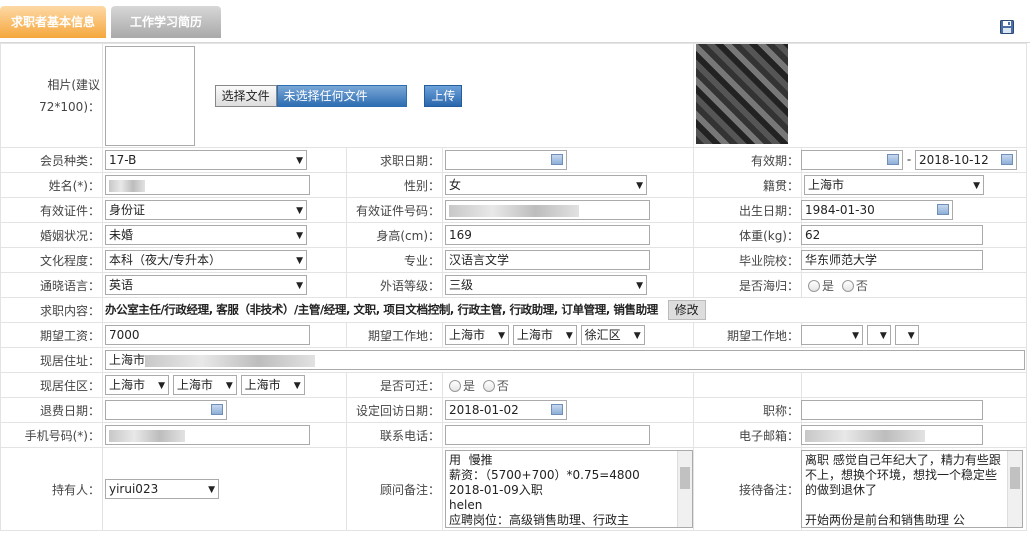 The width and height of the screenshot is (1030, 542). I want to click on name-label: 姓名(*)：, so click(51, 185).